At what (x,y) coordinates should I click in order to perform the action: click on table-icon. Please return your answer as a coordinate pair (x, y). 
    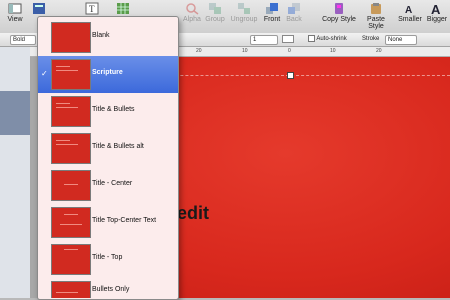
    Looking at the image, I should click on (123, 8).